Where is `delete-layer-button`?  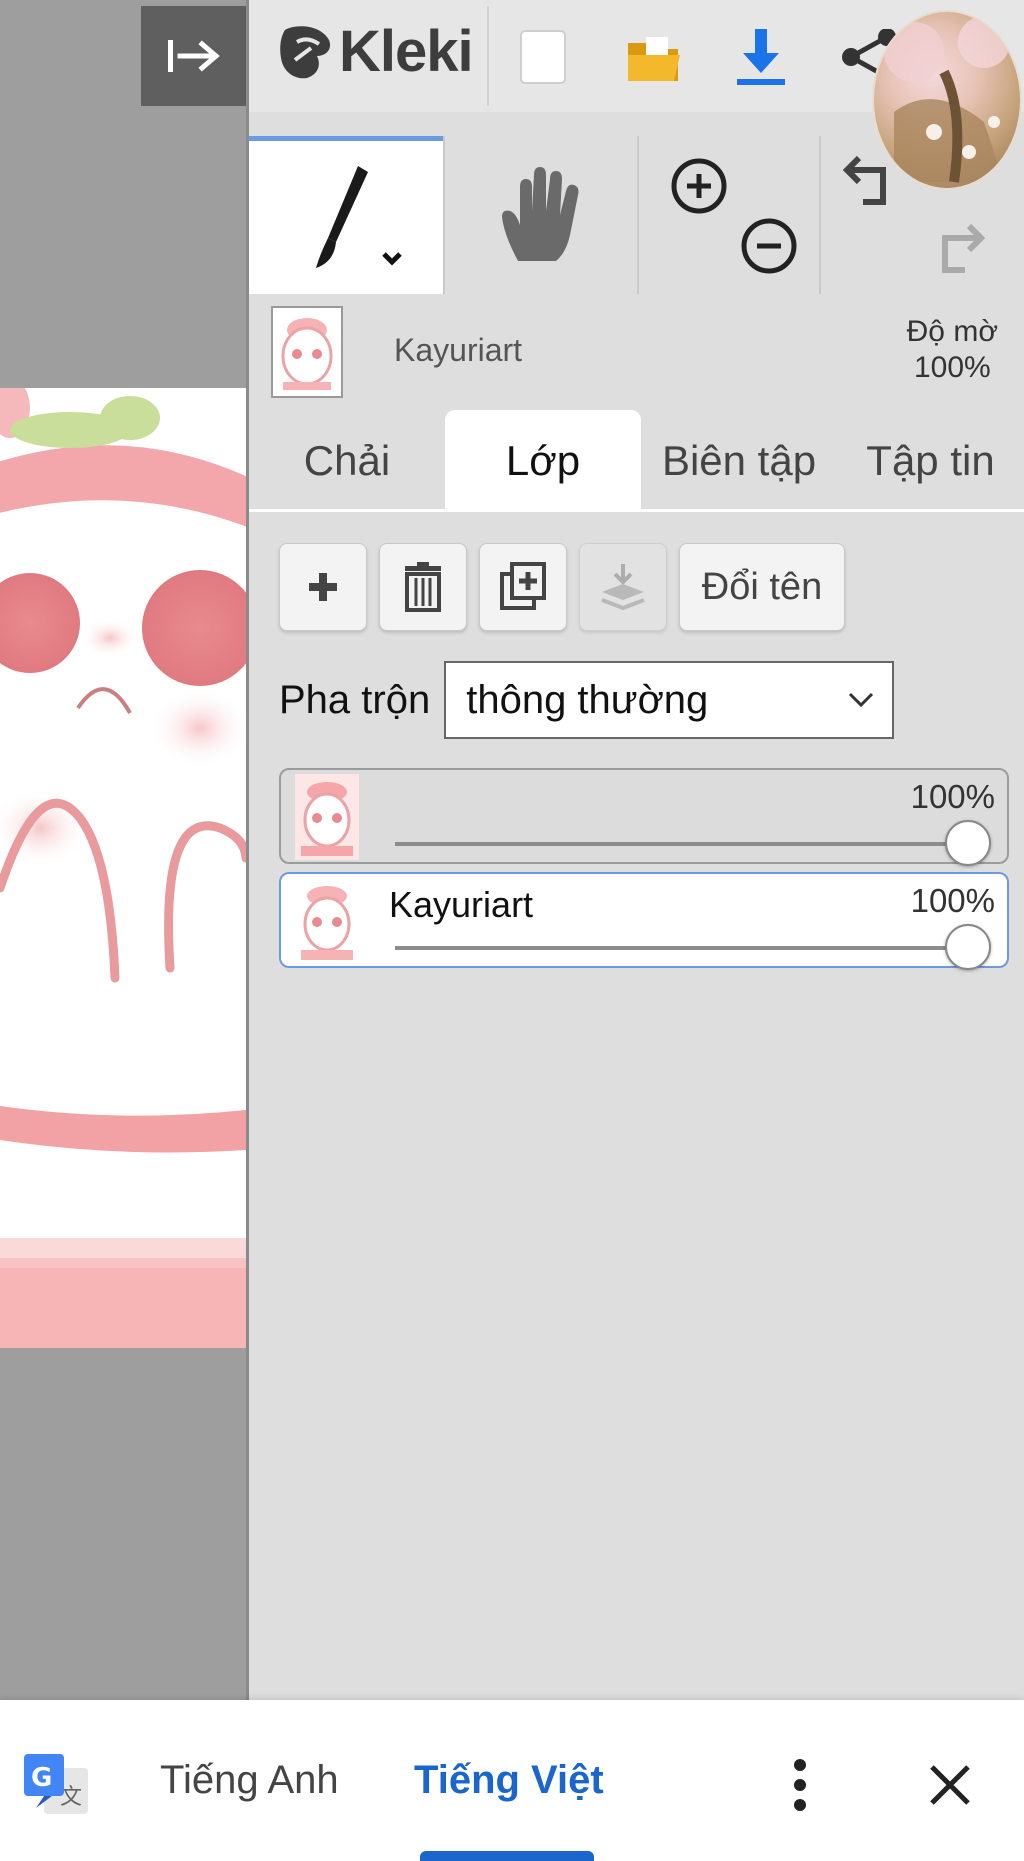 delete-layer-button is located at coordinates (423, 587).